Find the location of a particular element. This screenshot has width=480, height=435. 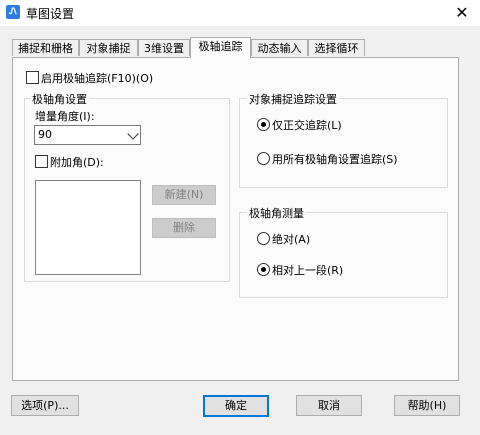

delete-angle-button: 删除 is located at coordinates (184, 228).